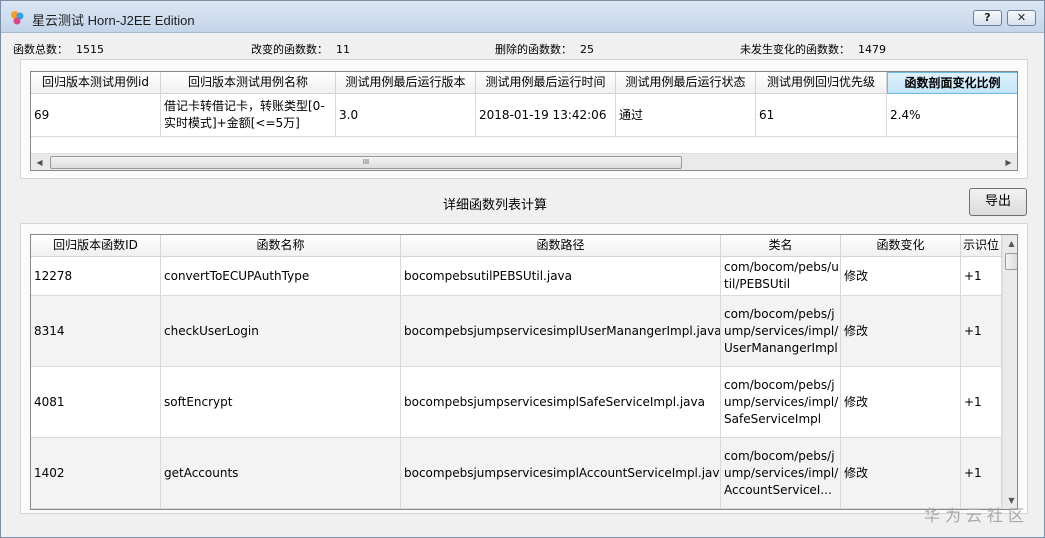 This screenshot has width=1045, height=538. Describe the element at coordinates (96, 276) in the screenshot. I see `cell-function-id: 12278` at that location.